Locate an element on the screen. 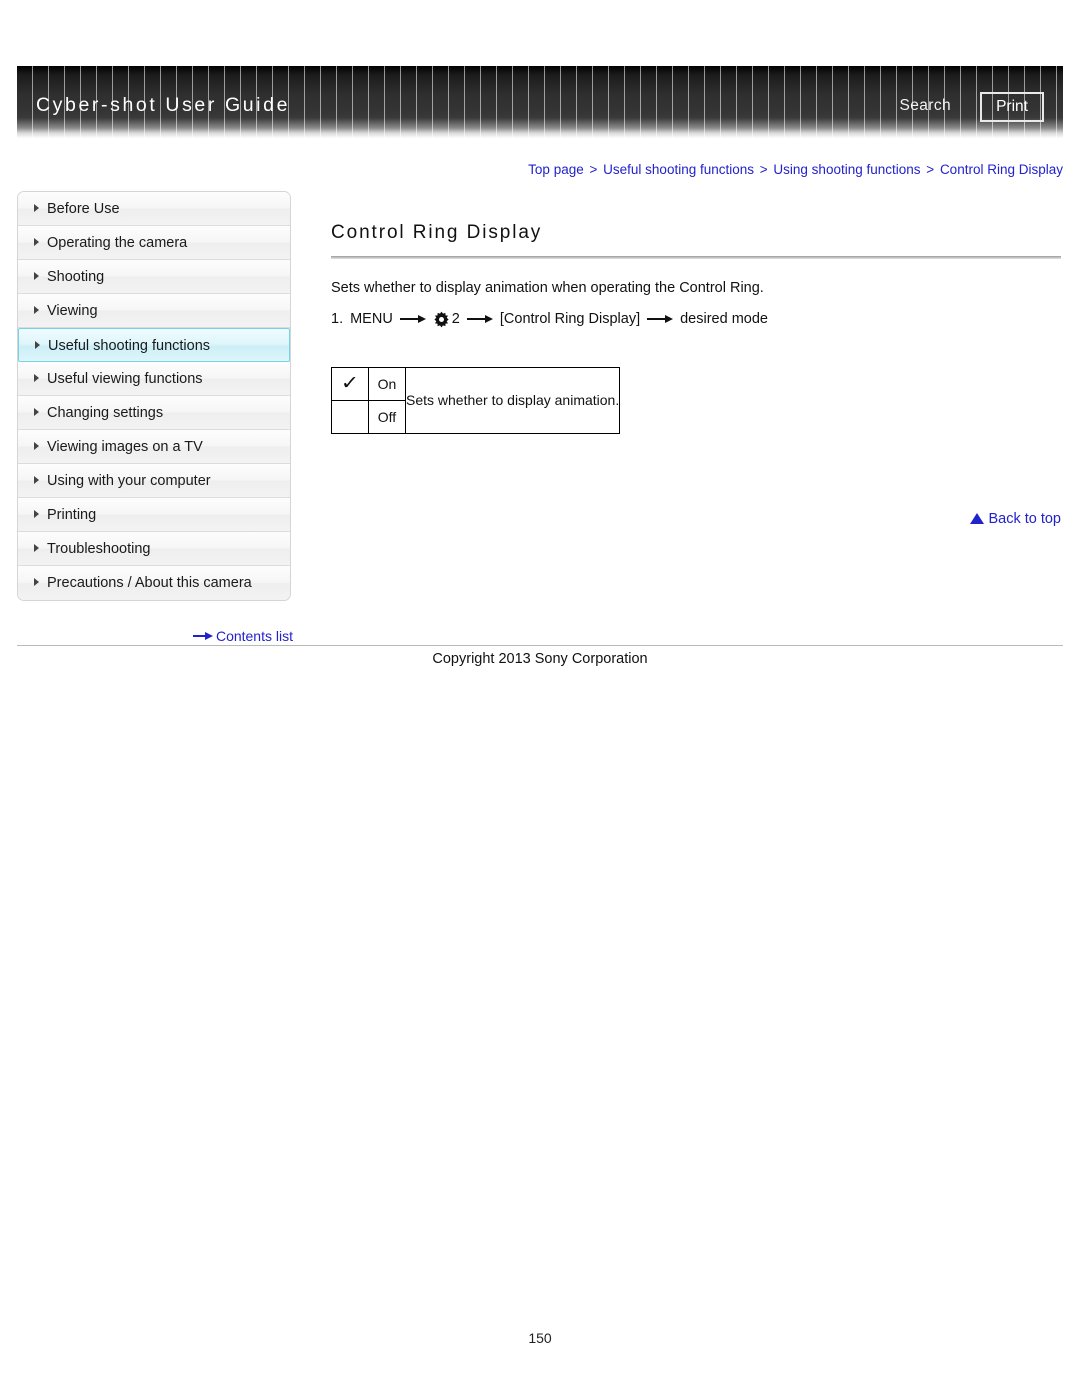 This screenshot has width=1080, height=1397. table-row: ✓ On Sets whether to display animation. is located at coordinates (476, 400).